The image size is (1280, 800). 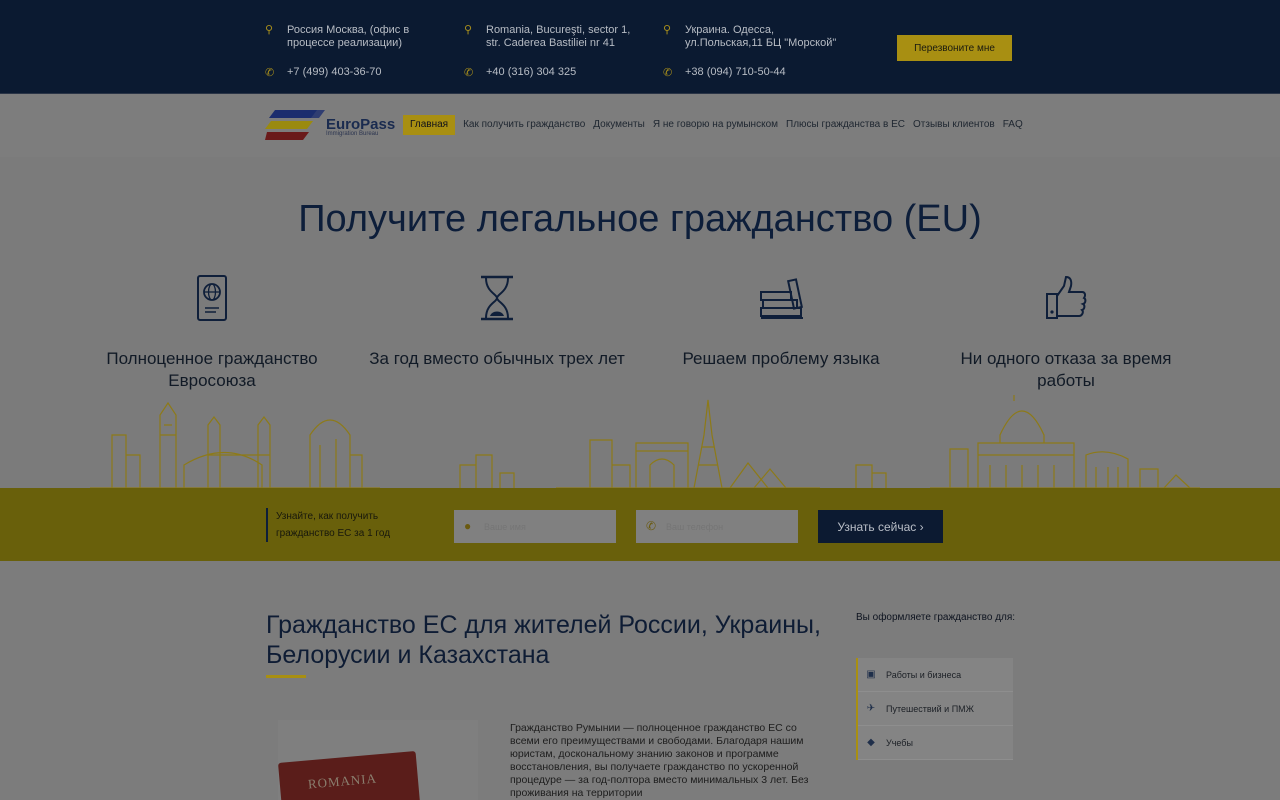 What do you see at coordinates (735, 72) in the screenshot?
I see `contact-phone: +38 (094) 710-50-44` at bounding box center [735, 72].